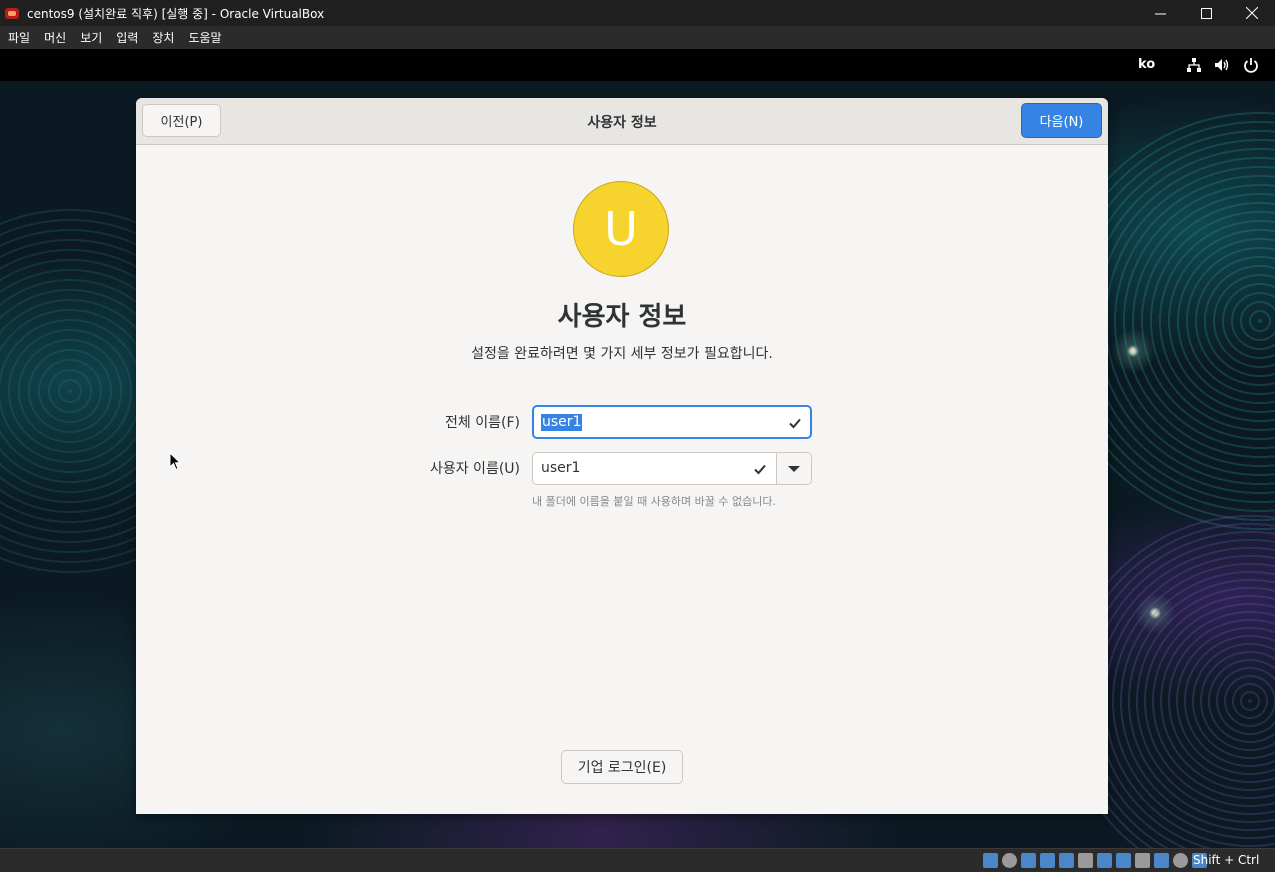 Image resolution: width=1275 pixels, height=872 pixels. What do you see at coordinates (990, 860) in the screenshot?
I see `hard-disk-icon` at bounding box center [990, 860].